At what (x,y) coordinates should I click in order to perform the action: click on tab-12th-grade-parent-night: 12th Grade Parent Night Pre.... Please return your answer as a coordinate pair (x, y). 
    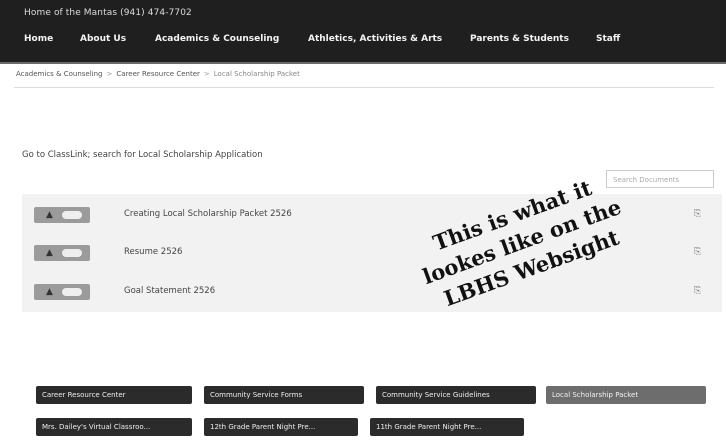
    Looking at the image, I should click on (281, 427).